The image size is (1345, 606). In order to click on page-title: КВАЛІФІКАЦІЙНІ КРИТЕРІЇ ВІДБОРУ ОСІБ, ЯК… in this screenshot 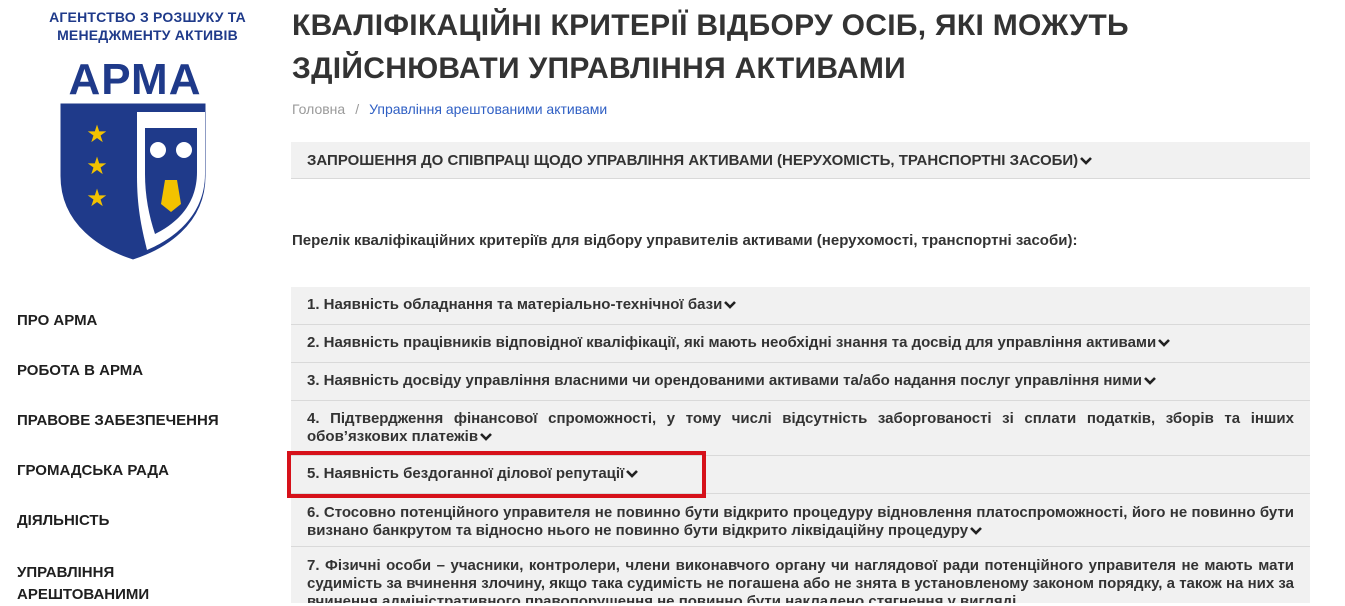, I will do `click(710, 47)`.